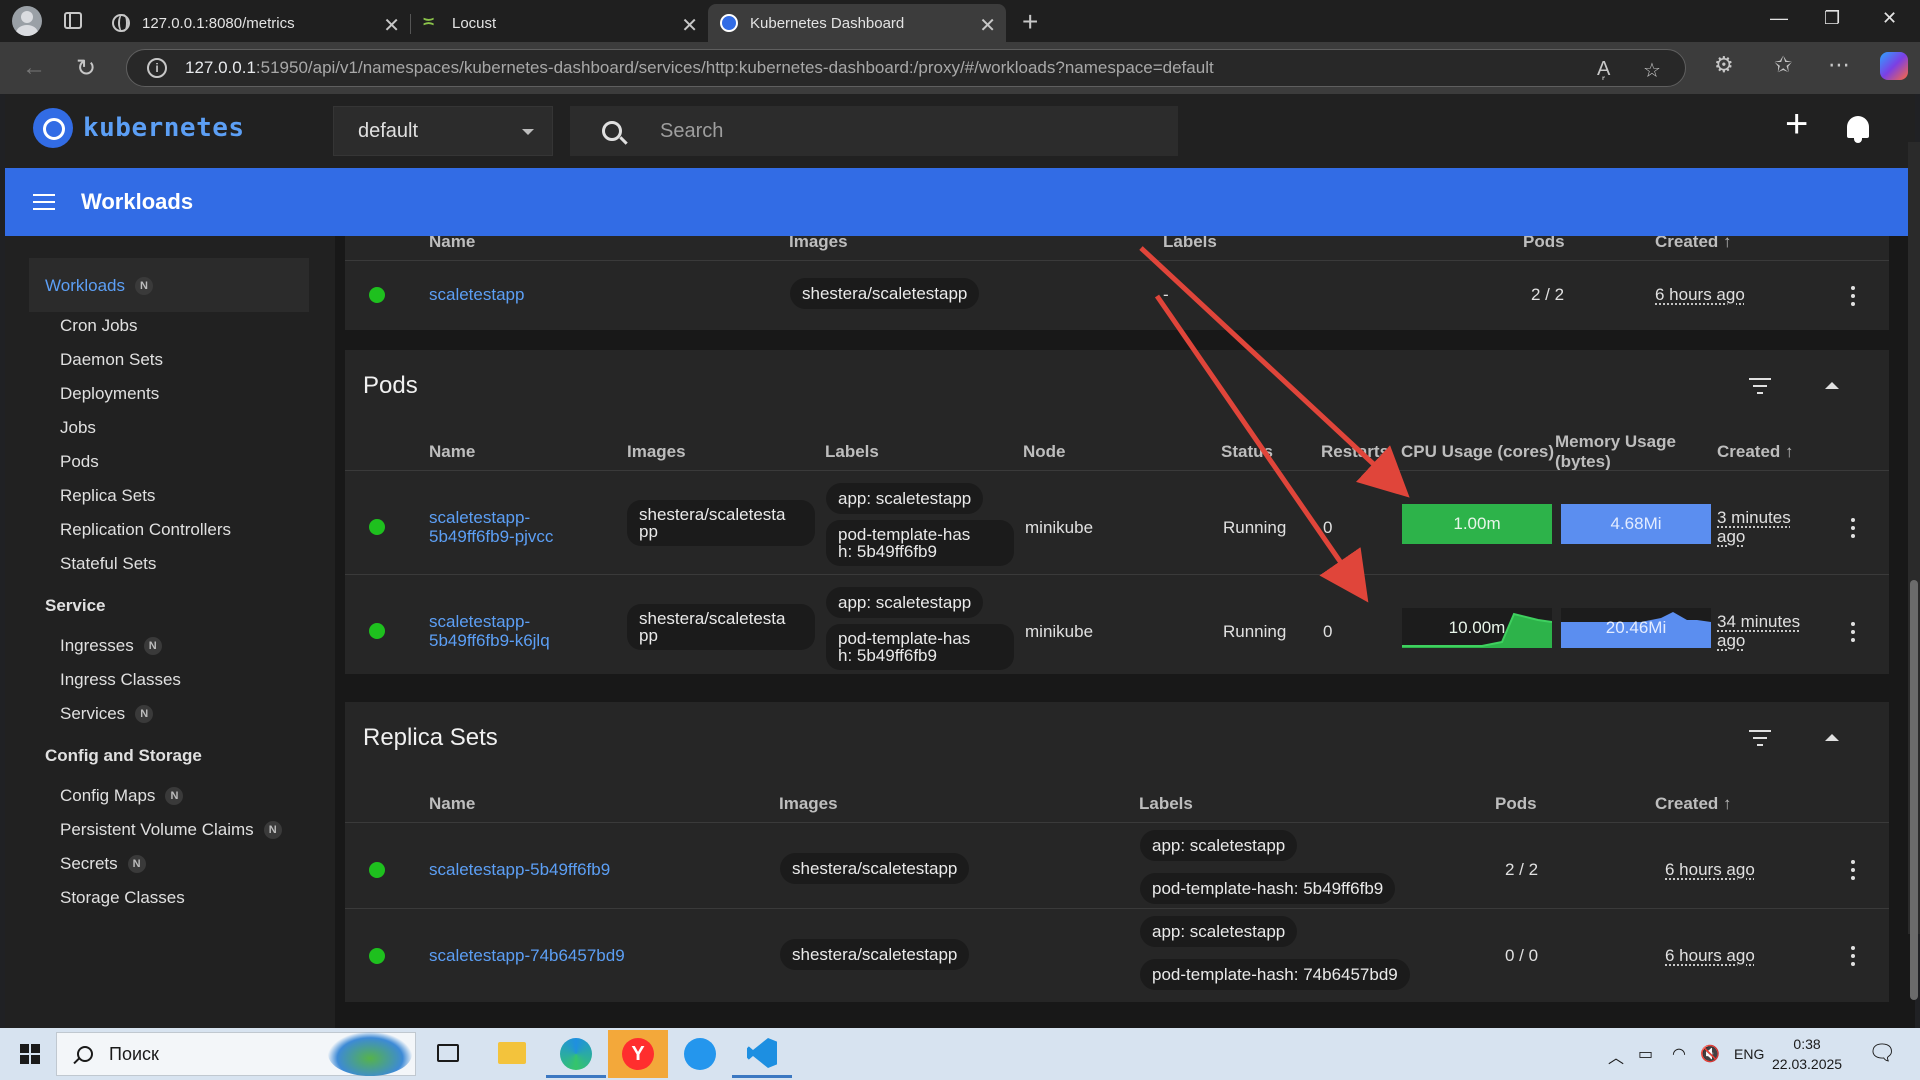 This screenshot has width=1920, height=1080. I want to click on sidebar-item-secrets: Secrets N, so click(103, 864).